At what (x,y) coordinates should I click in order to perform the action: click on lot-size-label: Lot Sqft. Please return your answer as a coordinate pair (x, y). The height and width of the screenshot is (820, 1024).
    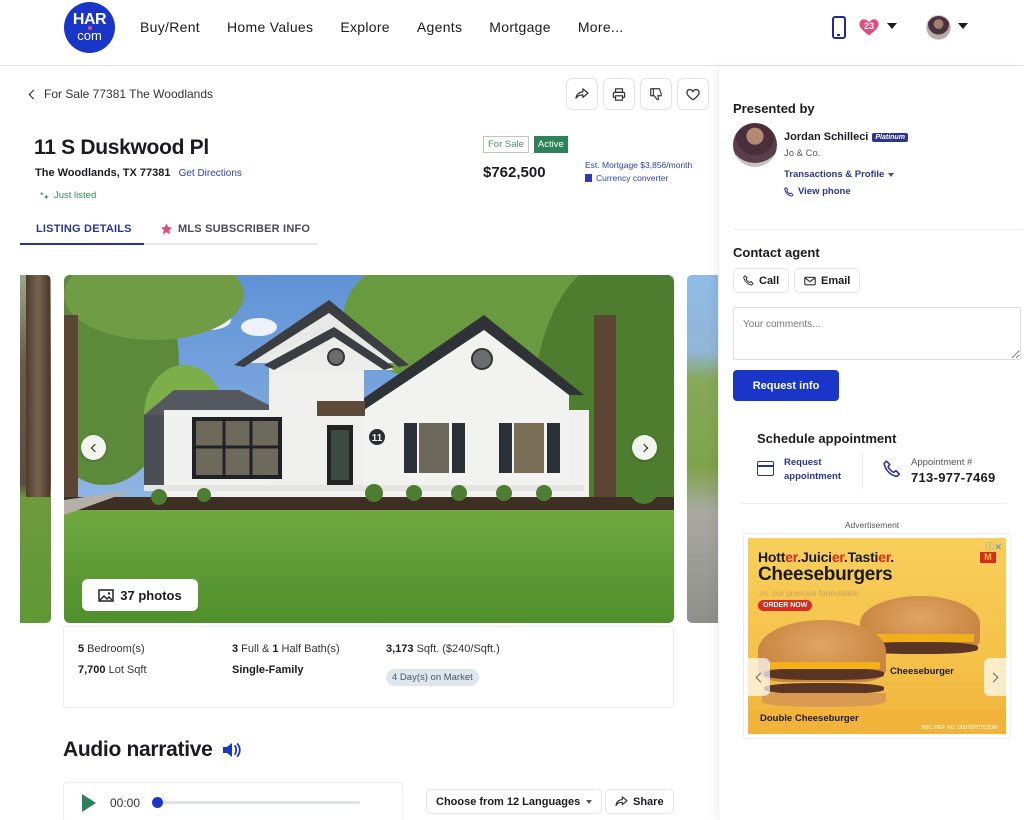
    Looking at the image, I should click on (126, 670).